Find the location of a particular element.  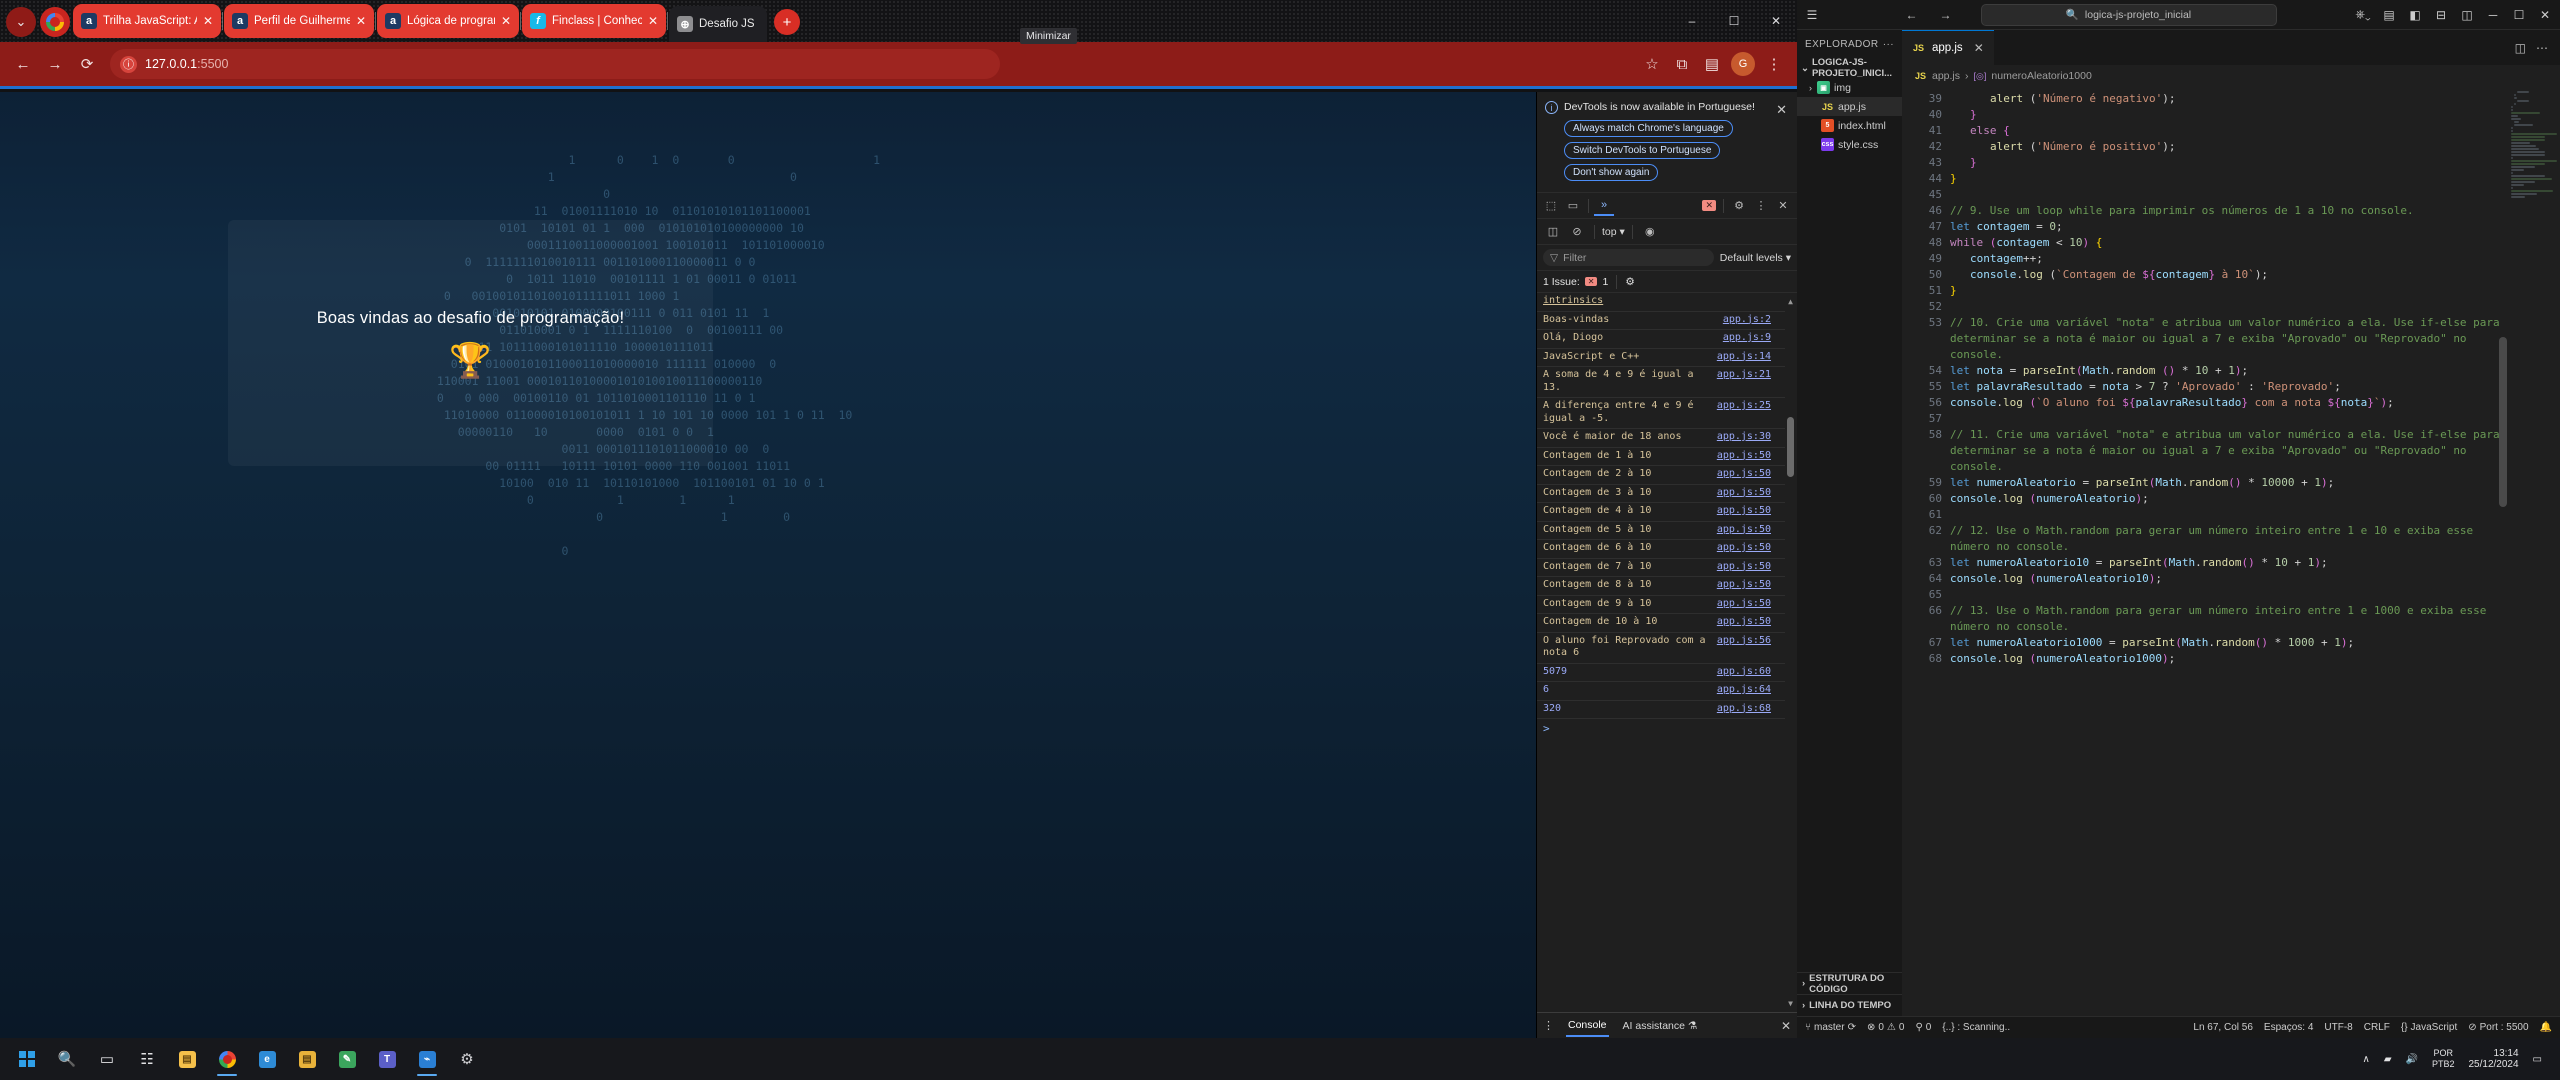

tree-item-app-js: JS app.js is located at coordinates (1849, 106).